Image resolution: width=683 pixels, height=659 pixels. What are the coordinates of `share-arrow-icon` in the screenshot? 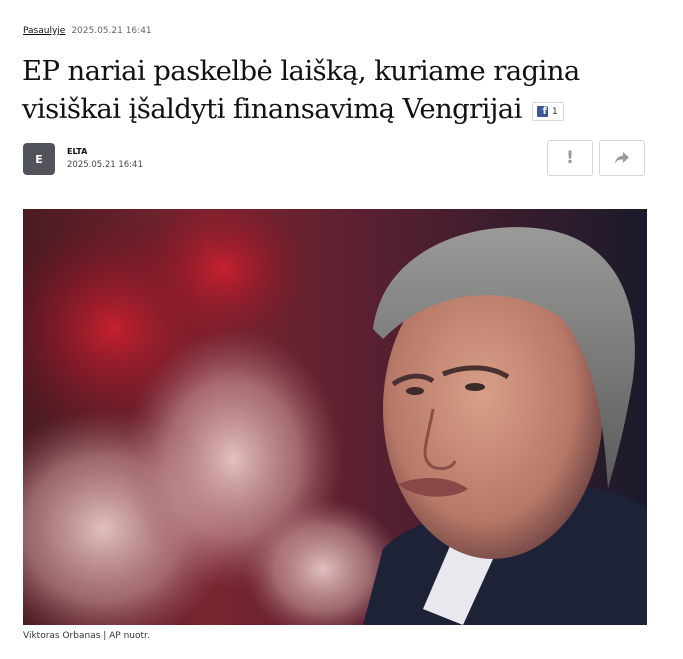 It's located at (622, 158).